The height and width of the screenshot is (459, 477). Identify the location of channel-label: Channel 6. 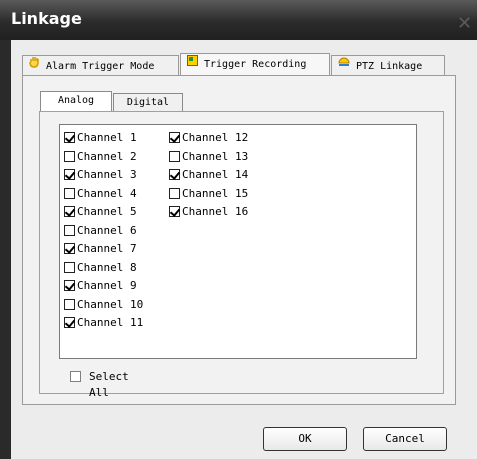
(107, 230).